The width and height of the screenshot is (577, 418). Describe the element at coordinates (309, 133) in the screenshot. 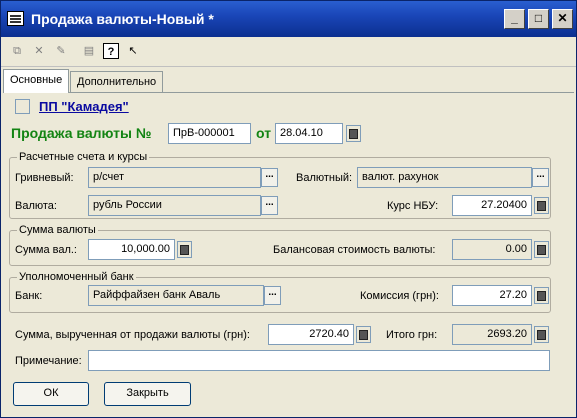

I see `document-date-field: 28.04.10` at that location.